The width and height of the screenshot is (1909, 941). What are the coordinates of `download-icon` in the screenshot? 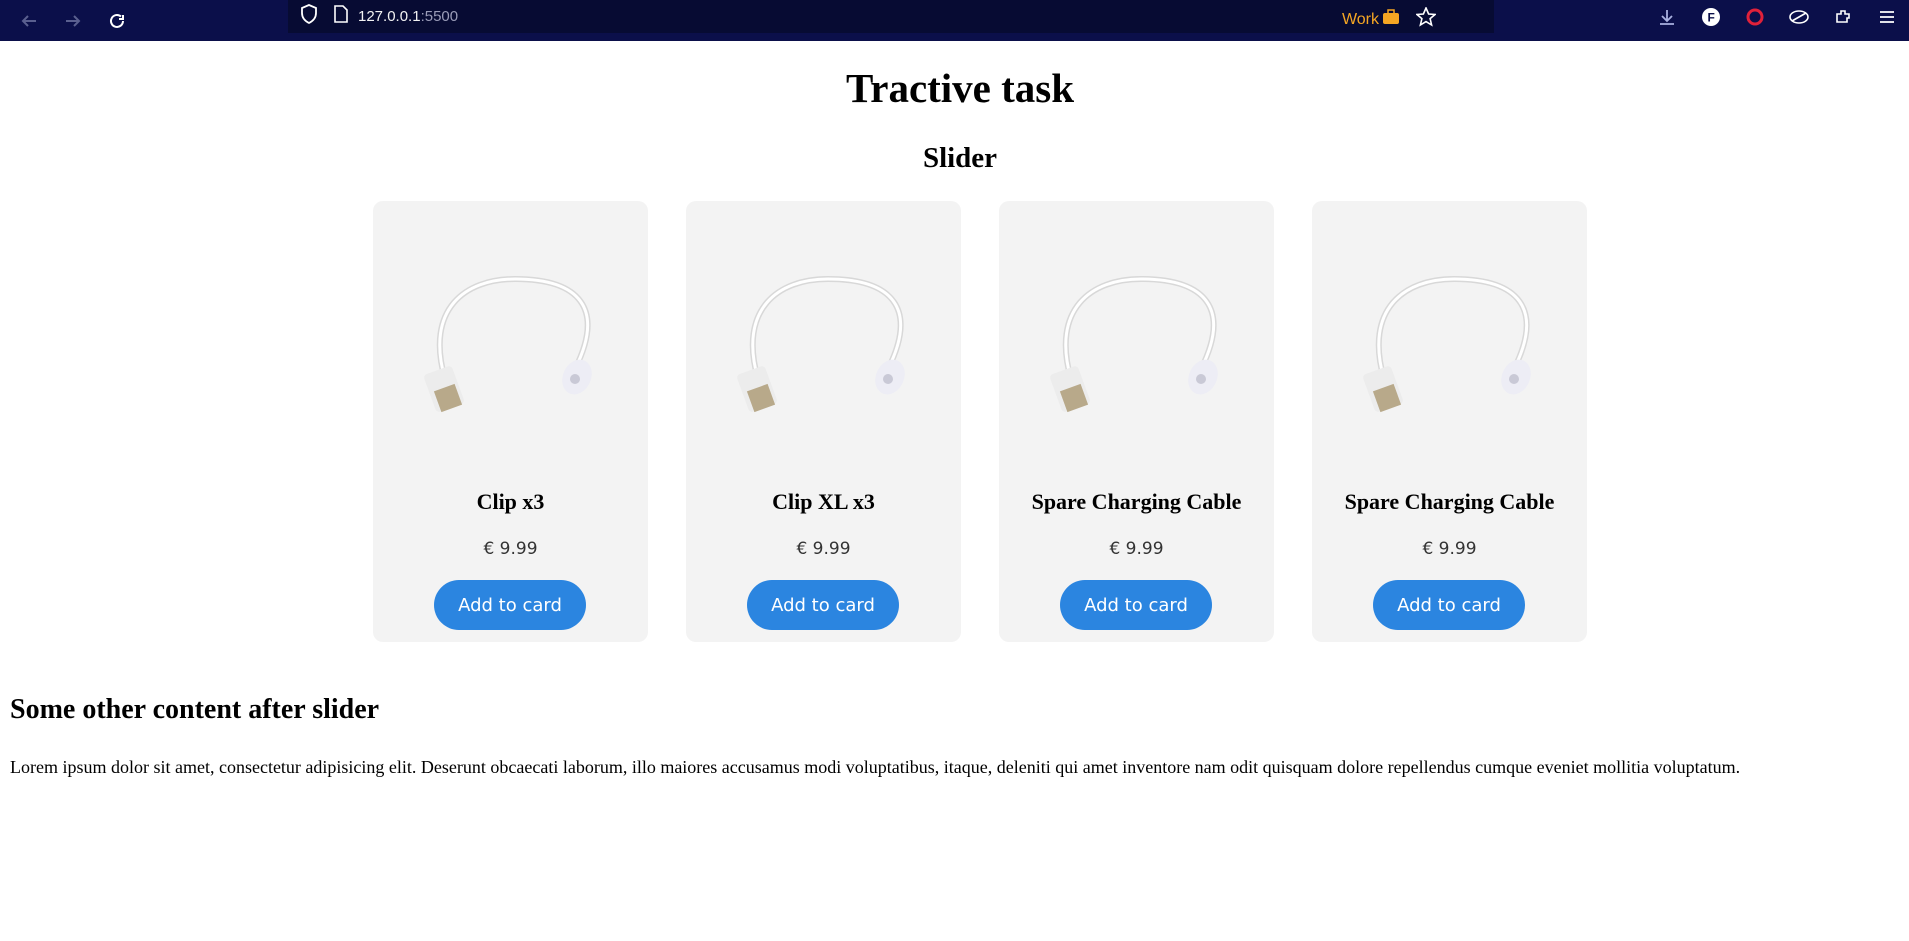 It's located at (1667, 17).